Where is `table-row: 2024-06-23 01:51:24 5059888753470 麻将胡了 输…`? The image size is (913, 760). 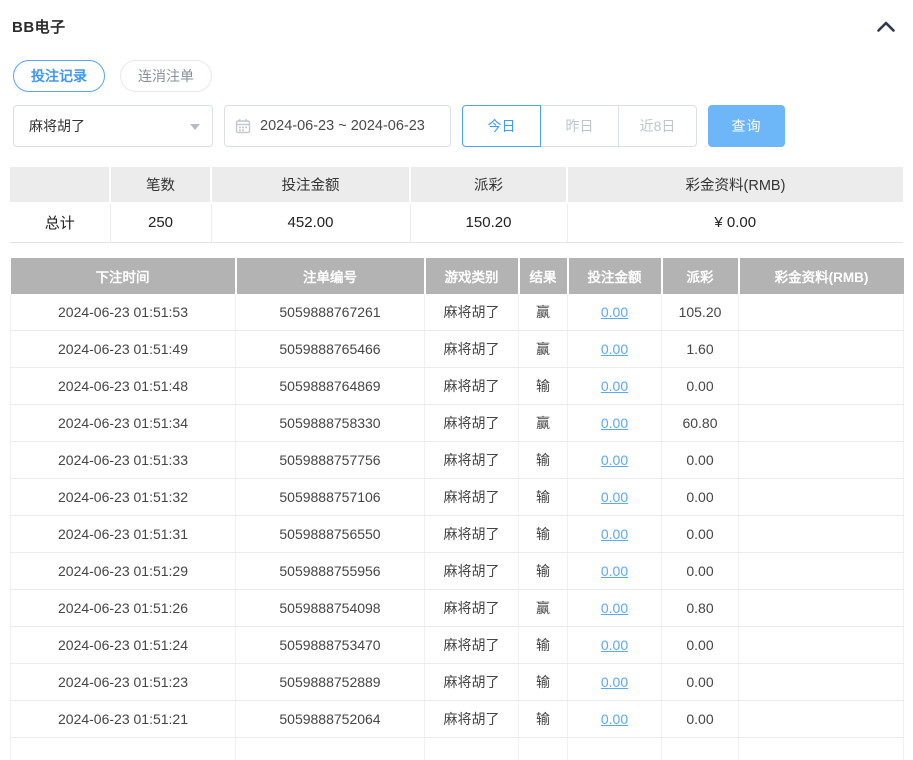
table-row: 2024-06-23 01:51:24 5059888753470 麻将胡了 输… is located at coordinates (457, 645).